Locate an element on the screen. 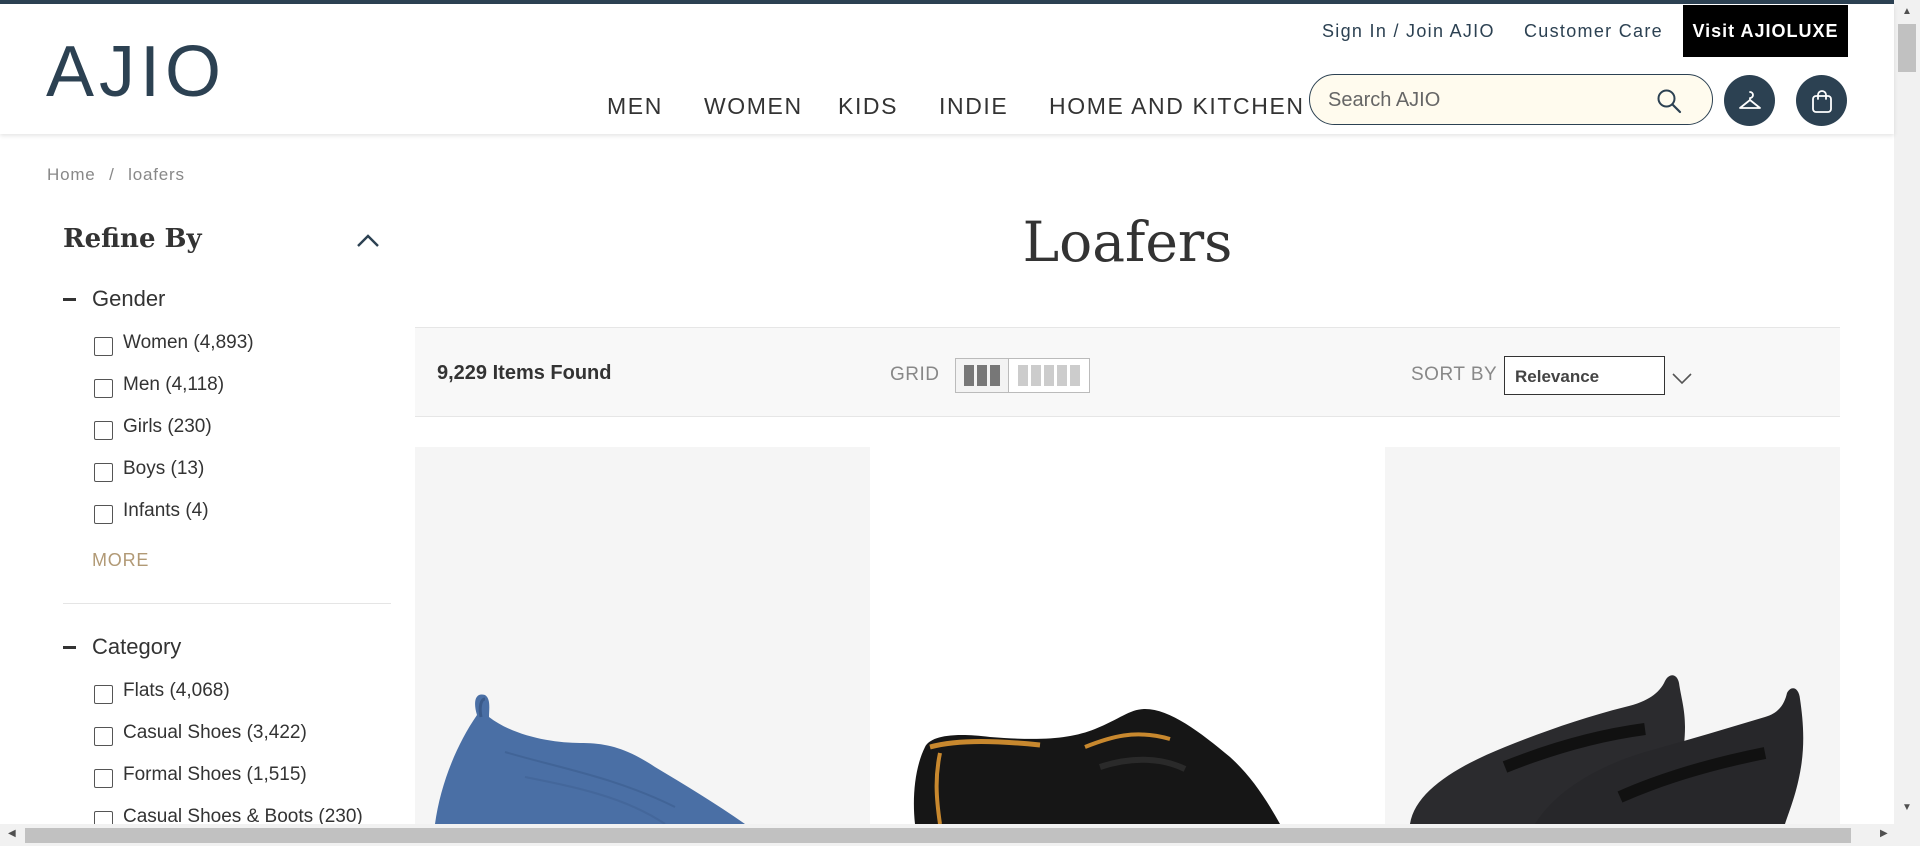 The image size is (1920, 846). chevron-up-icon is located at coordinates (368, 240).